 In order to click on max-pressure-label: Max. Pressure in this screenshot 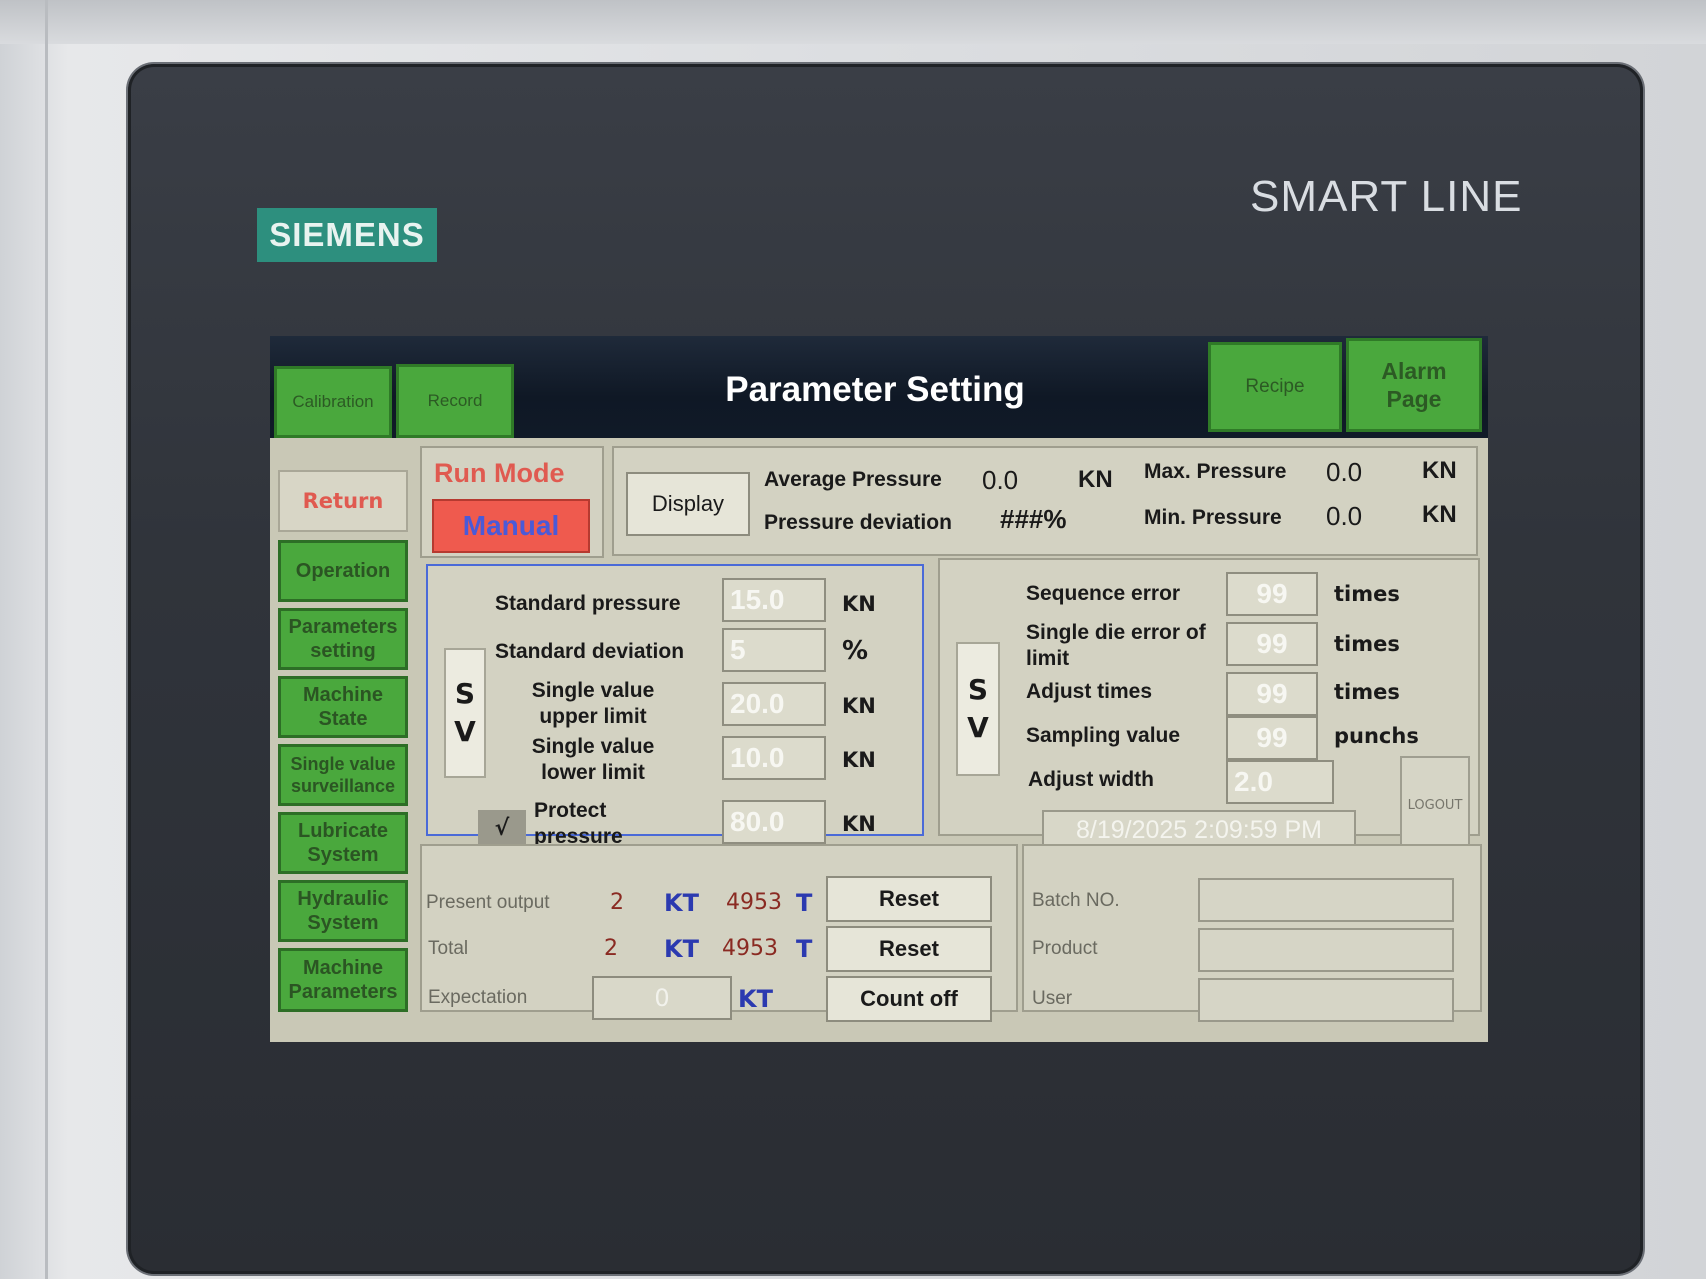, I will do `click(1215, 471)`.